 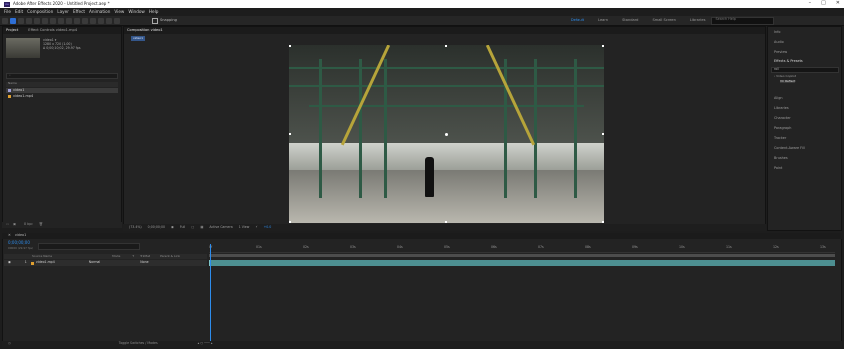 I want to click on region-of-interest-icon: ▢, so click(x=192, y=227).